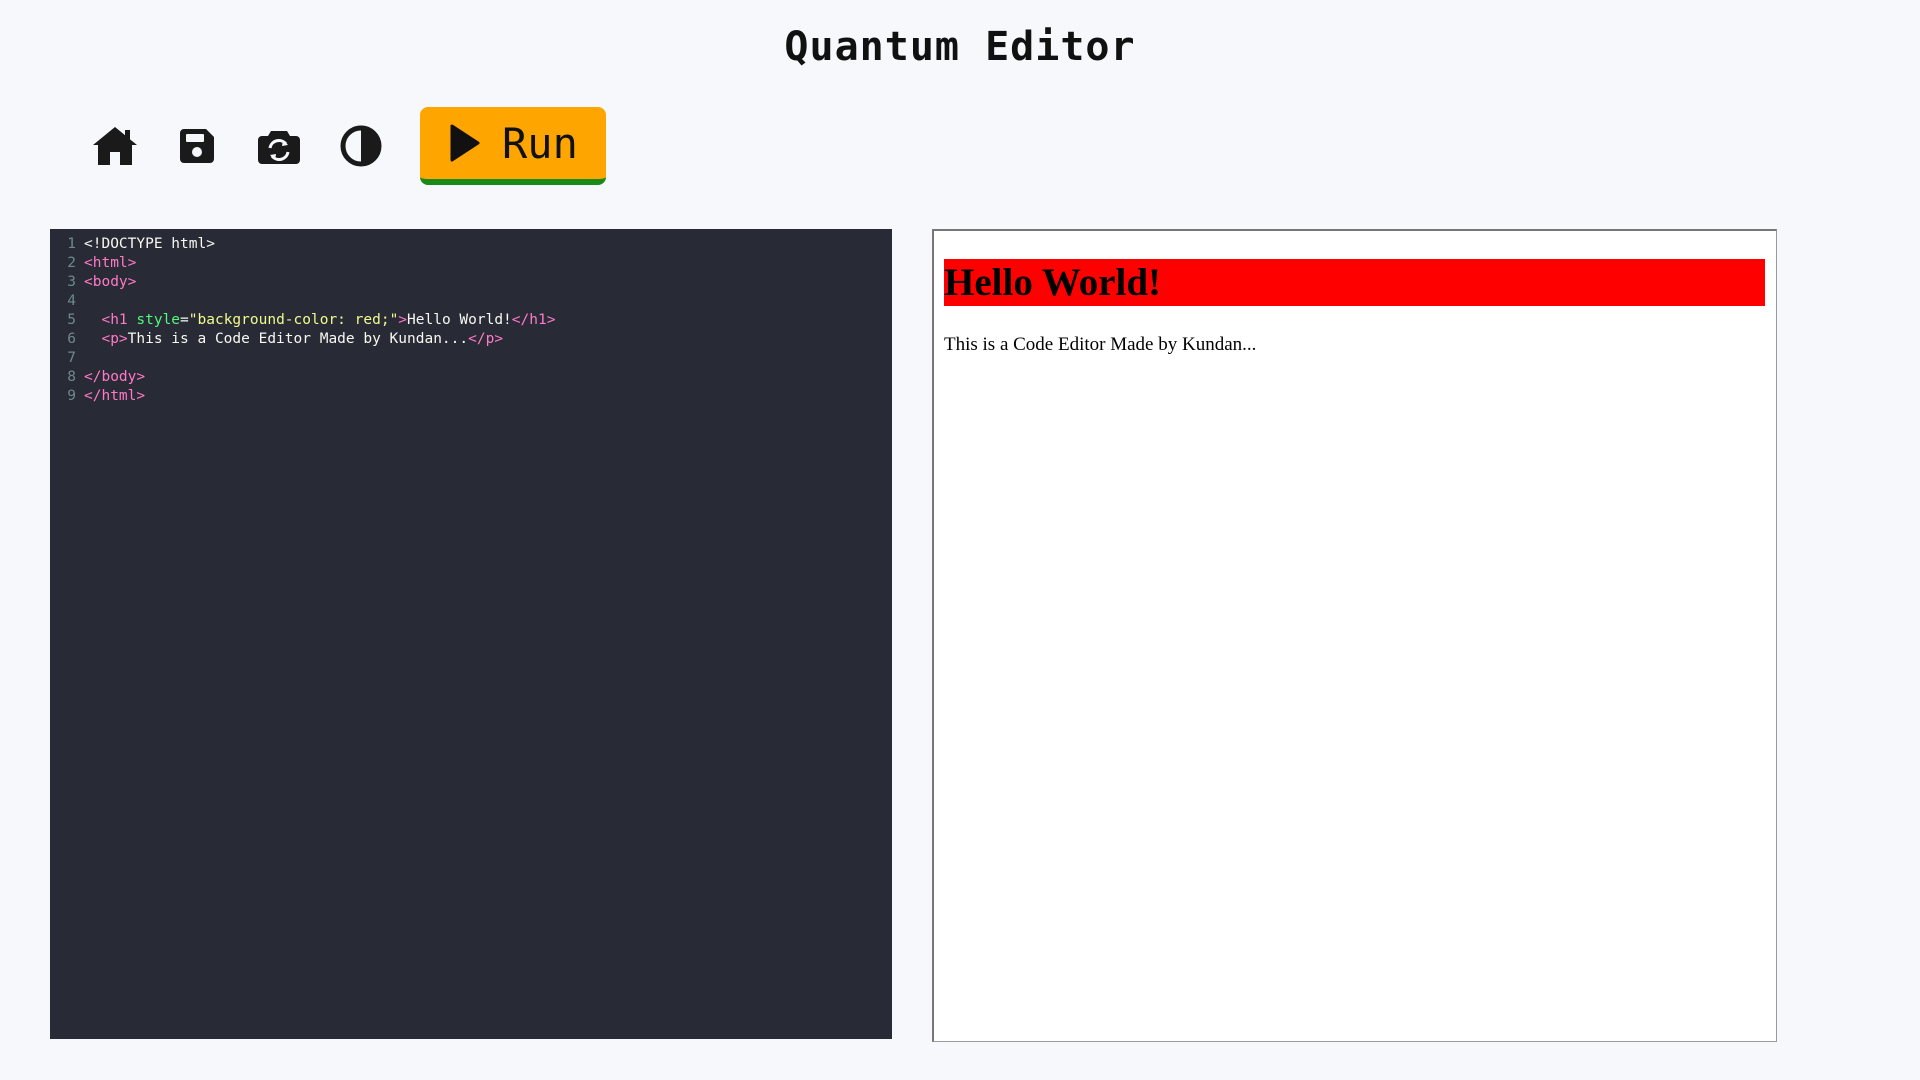 The image size is (1920, 1080). I want to click on code-token: Hello World!, so click(459, 320).